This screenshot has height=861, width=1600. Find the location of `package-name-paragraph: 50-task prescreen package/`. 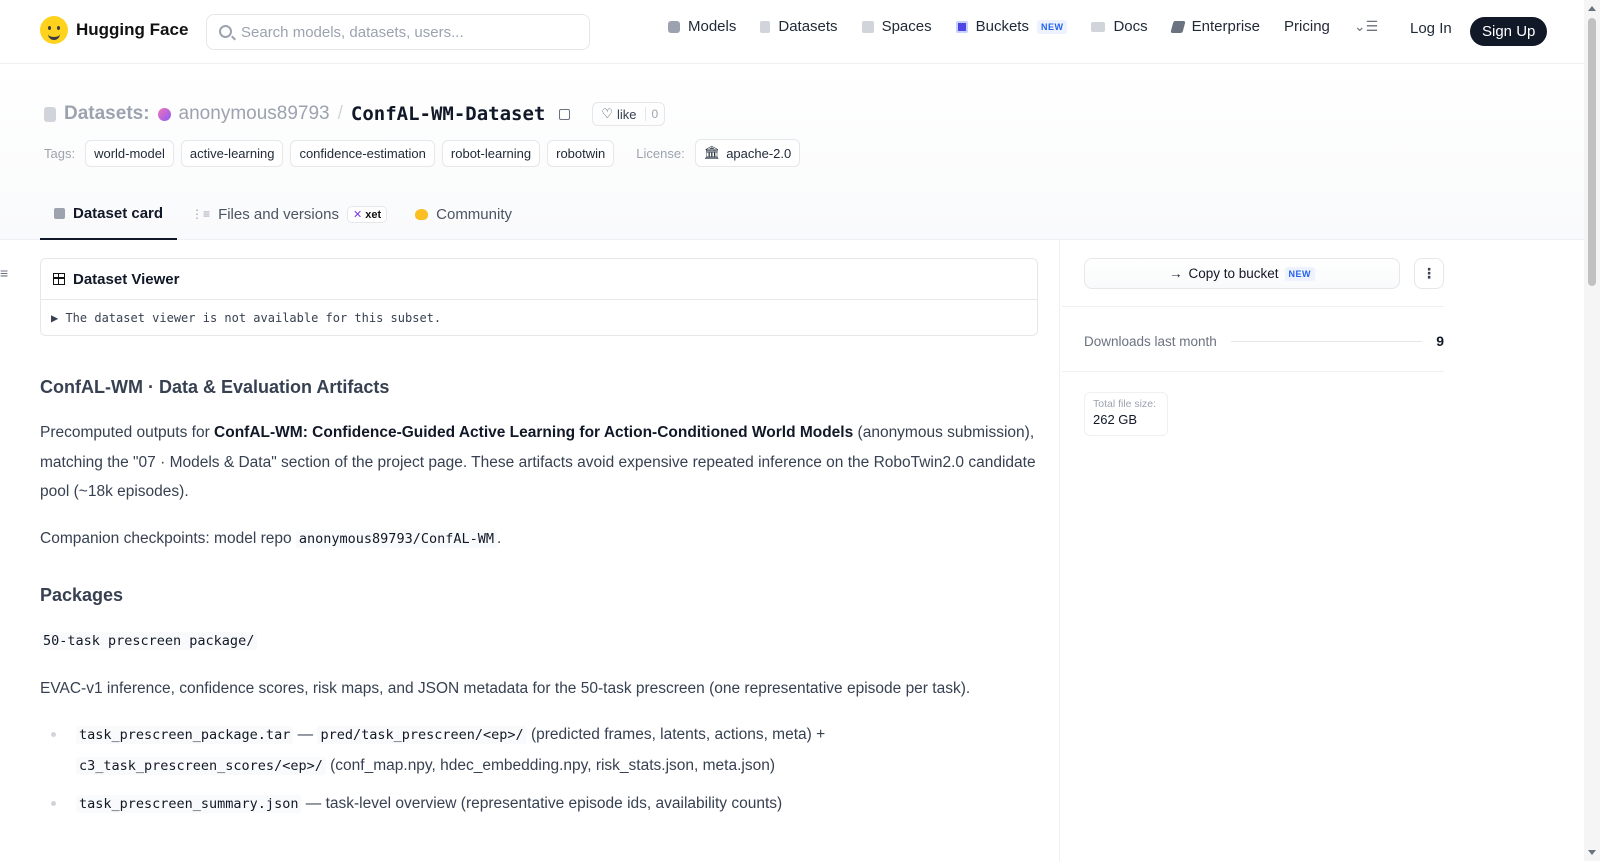

package-name-paragraph: 50-task prescreen package/ is located at coordinates (540, 641).